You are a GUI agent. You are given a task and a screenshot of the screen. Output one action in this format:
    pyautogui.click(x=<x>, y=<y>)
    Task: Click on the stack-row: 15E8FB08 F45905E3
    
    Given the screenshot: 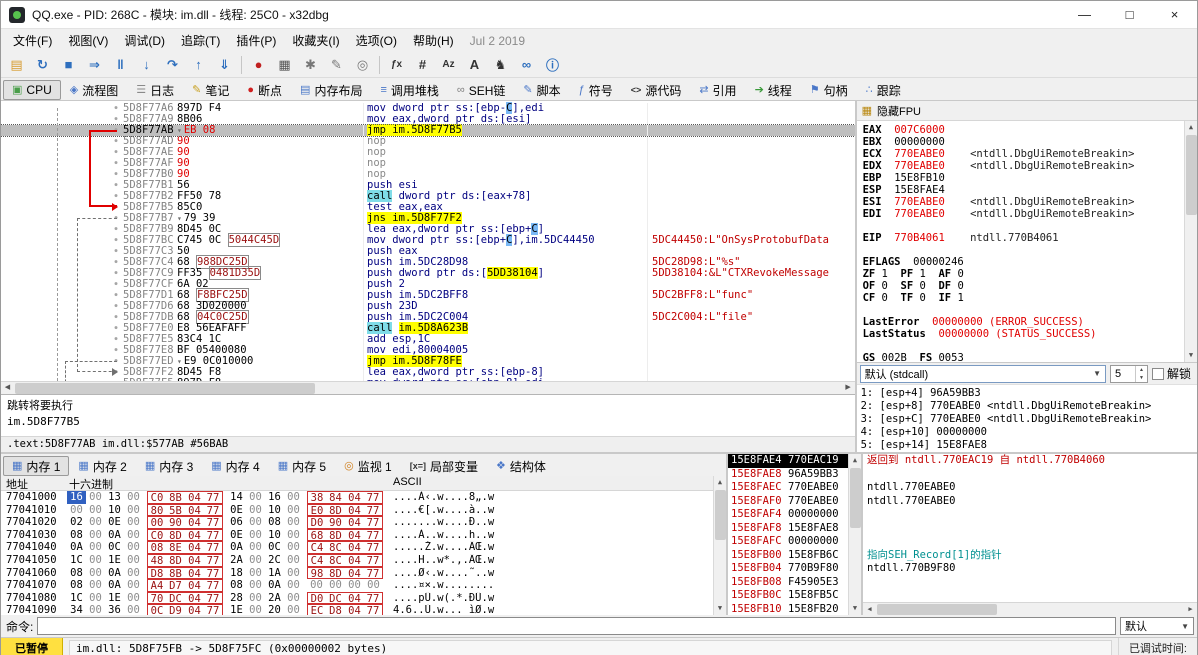 What is the action you would take?
    pyautogui.click(x=788, y=583)
    